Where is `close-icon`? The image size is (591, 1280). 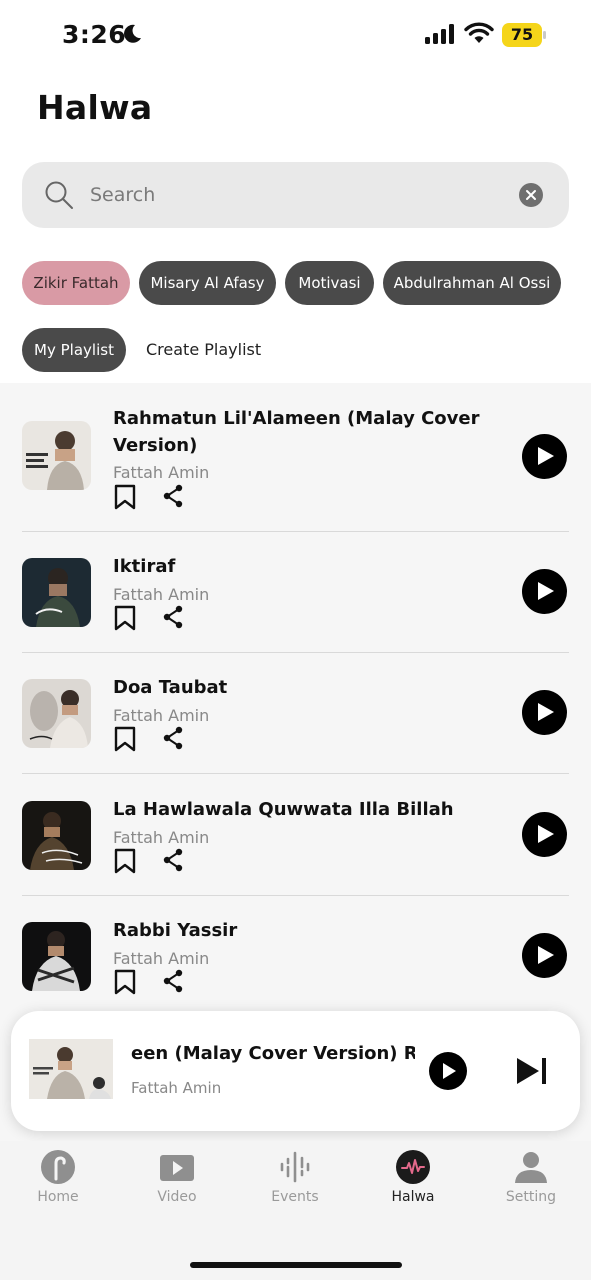
close-icon is located at coordinates (531, 195).